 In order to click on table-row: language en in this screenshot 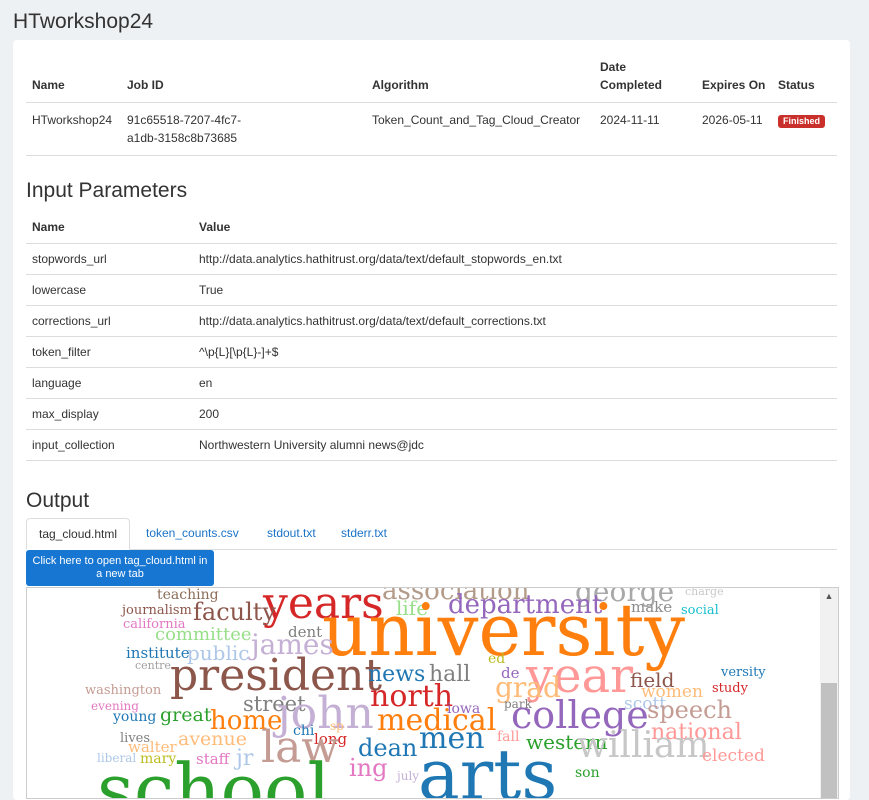, I will do `click(431, 383)`.